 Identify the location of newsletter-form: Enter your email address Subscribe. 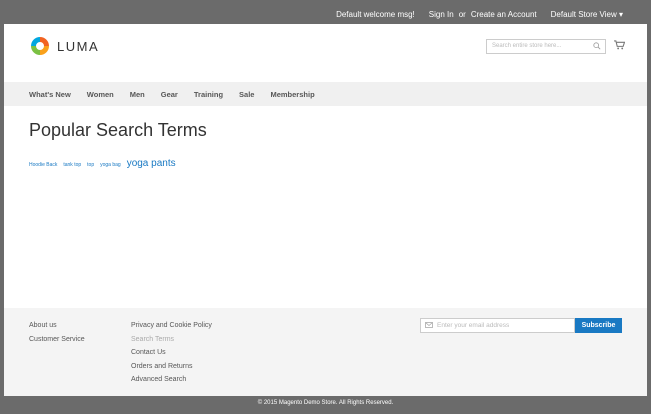
(521, 325).